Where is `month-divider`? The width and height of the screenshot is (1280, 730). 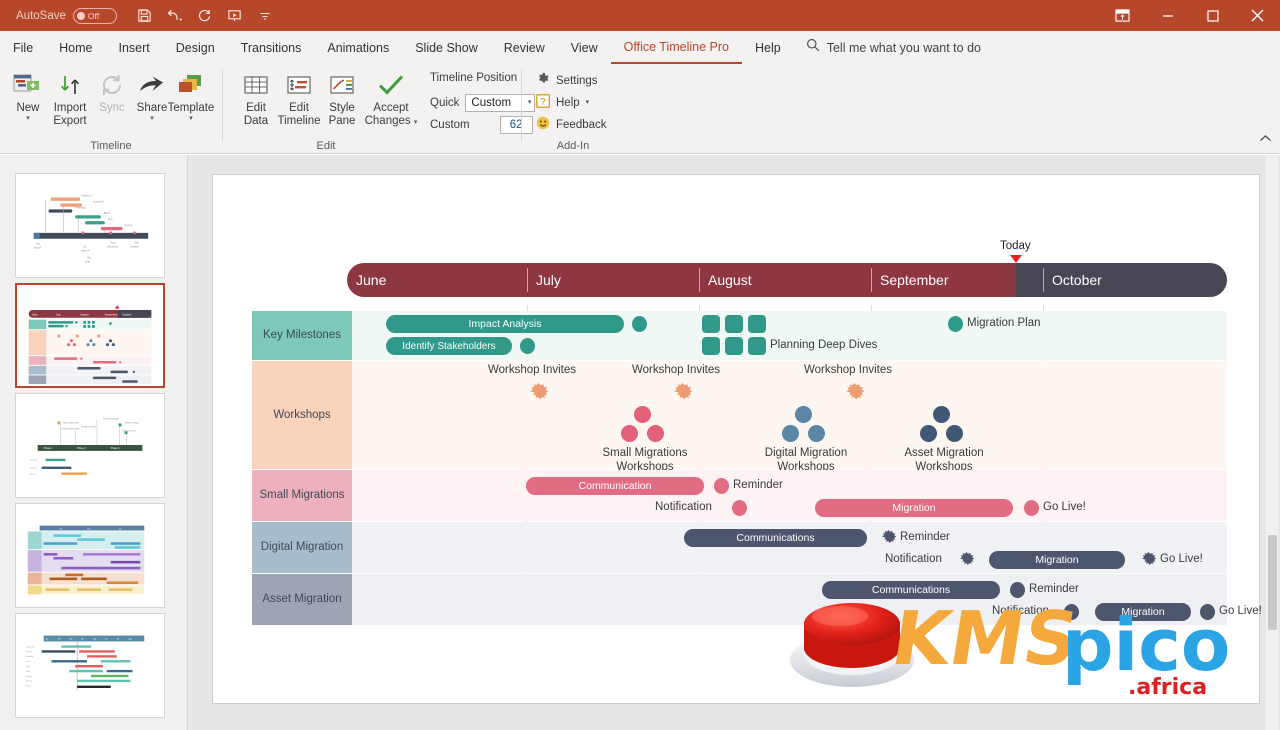
month-divider is located at coordinates (871, 280).